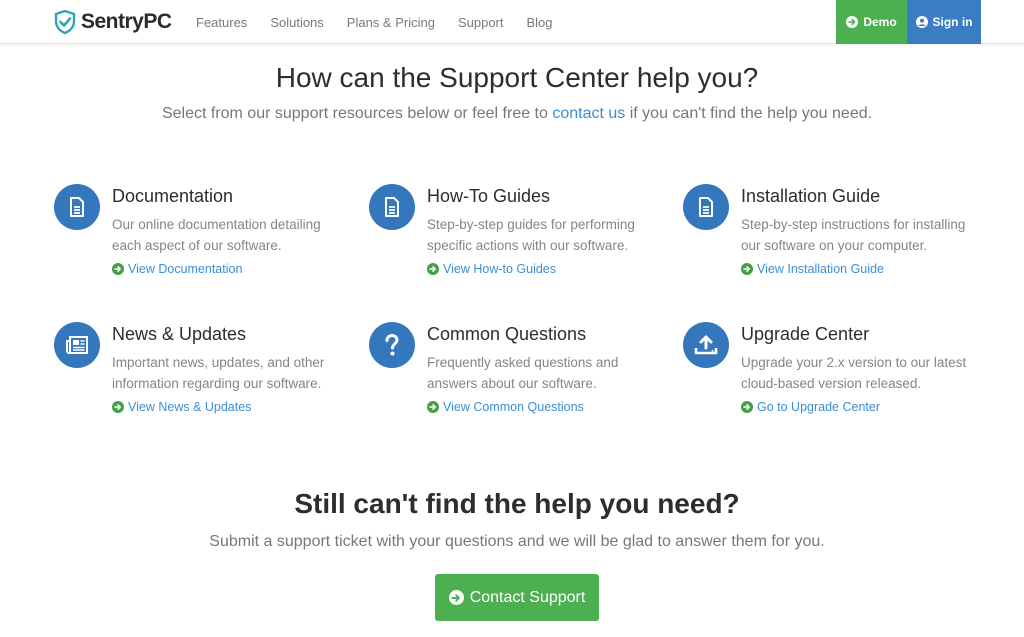 Image resolution: width=1024 pixels, height=637 pixels. What do you see at coordinates (517, 503) in the screenshot?
I see `help-heading: Still can't find the help you need?` at bounding box center [517, 503].